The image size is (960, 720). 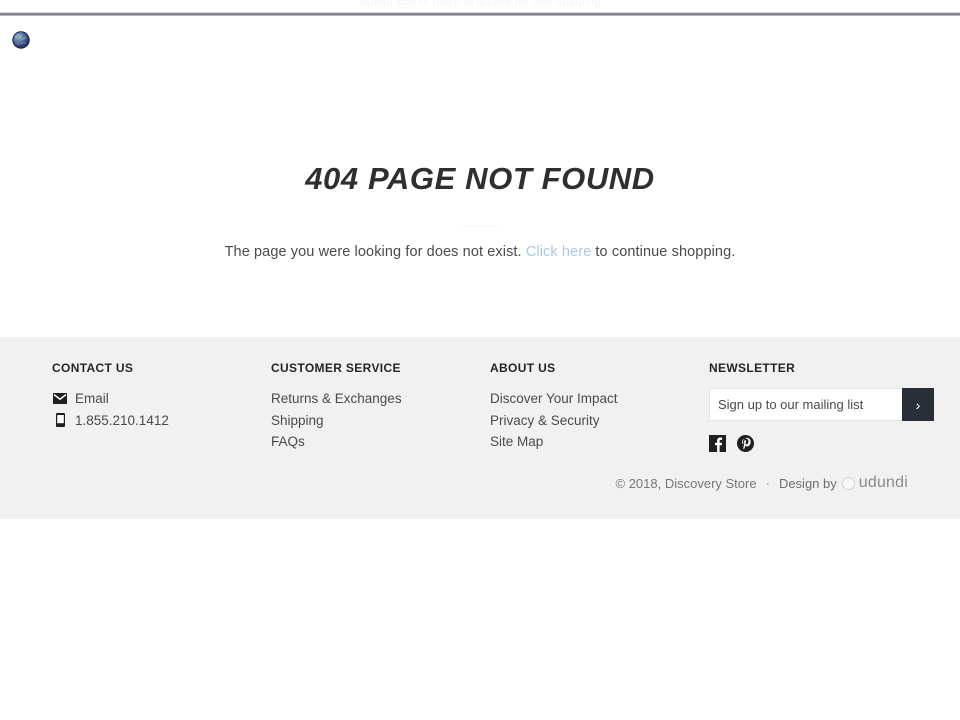 I want to click on social-links, so click(x=816, y=443).